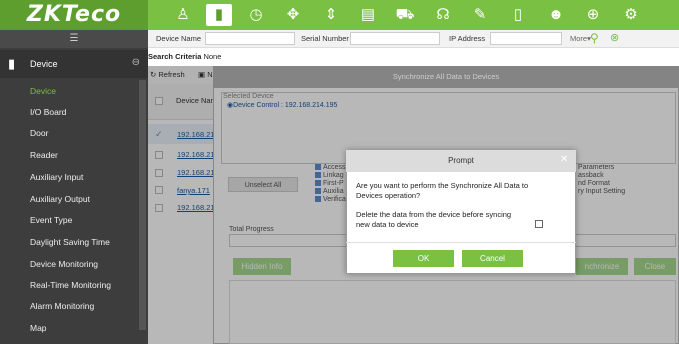 The width and height of the screenshot is (679, 344). Describe the element at coordinates (70, 242) in the screenshot. I see `sidebar-item-daylight-saving-time: Daylight Saving Time` at that location.